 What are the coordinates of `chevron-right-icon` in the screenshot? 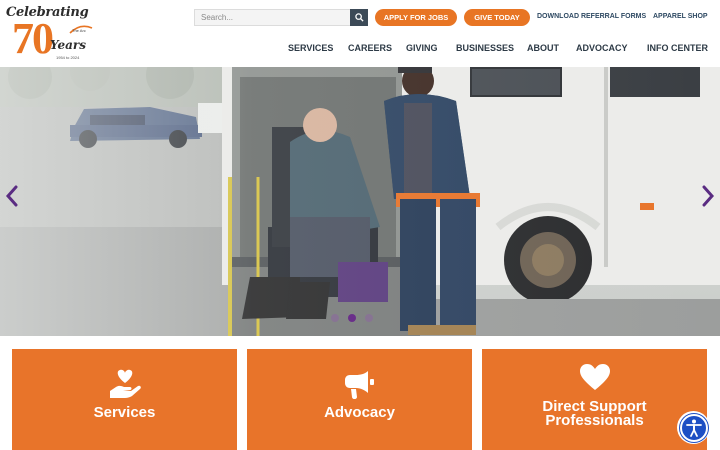 It's located at (708, 196).